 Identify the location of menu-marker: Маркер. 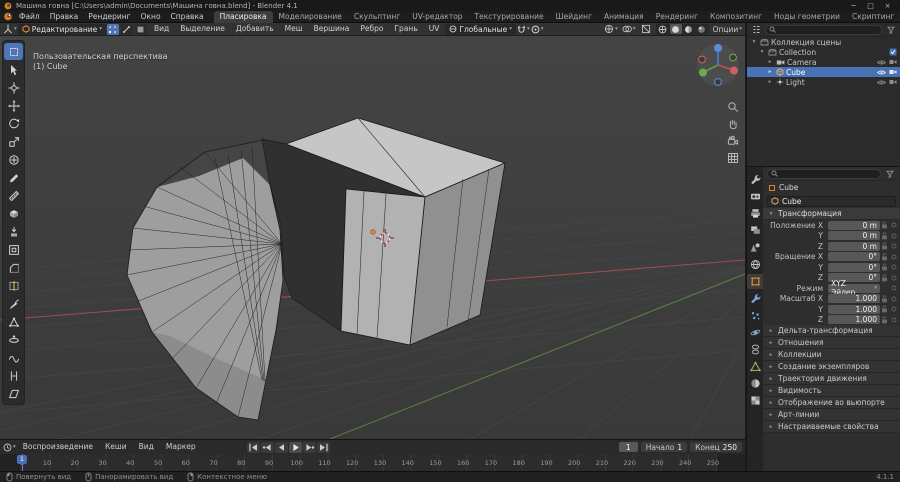
(181, 447).